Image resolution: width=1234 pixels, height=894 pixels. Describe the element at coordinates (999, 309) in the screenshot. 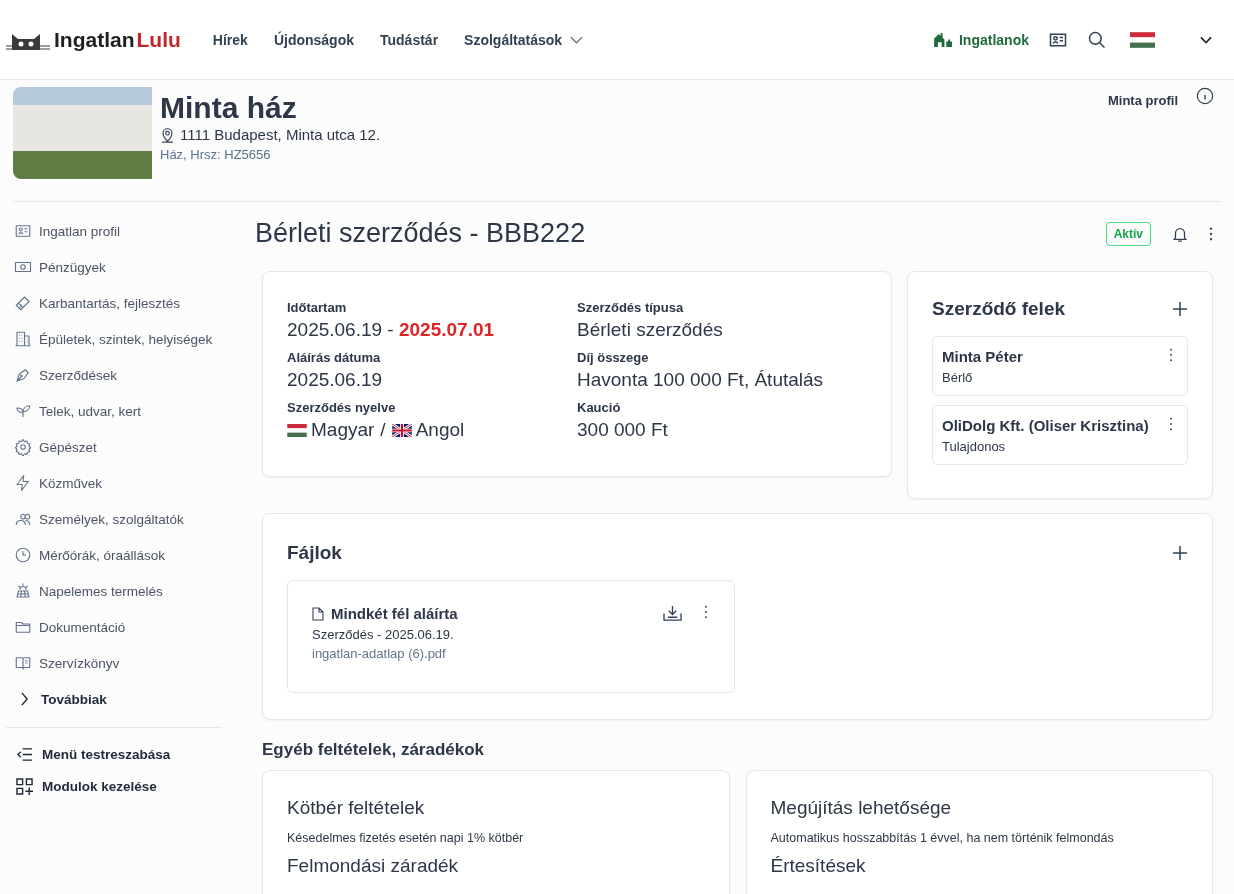

I see `section-title: Szerződő felek` at that location.